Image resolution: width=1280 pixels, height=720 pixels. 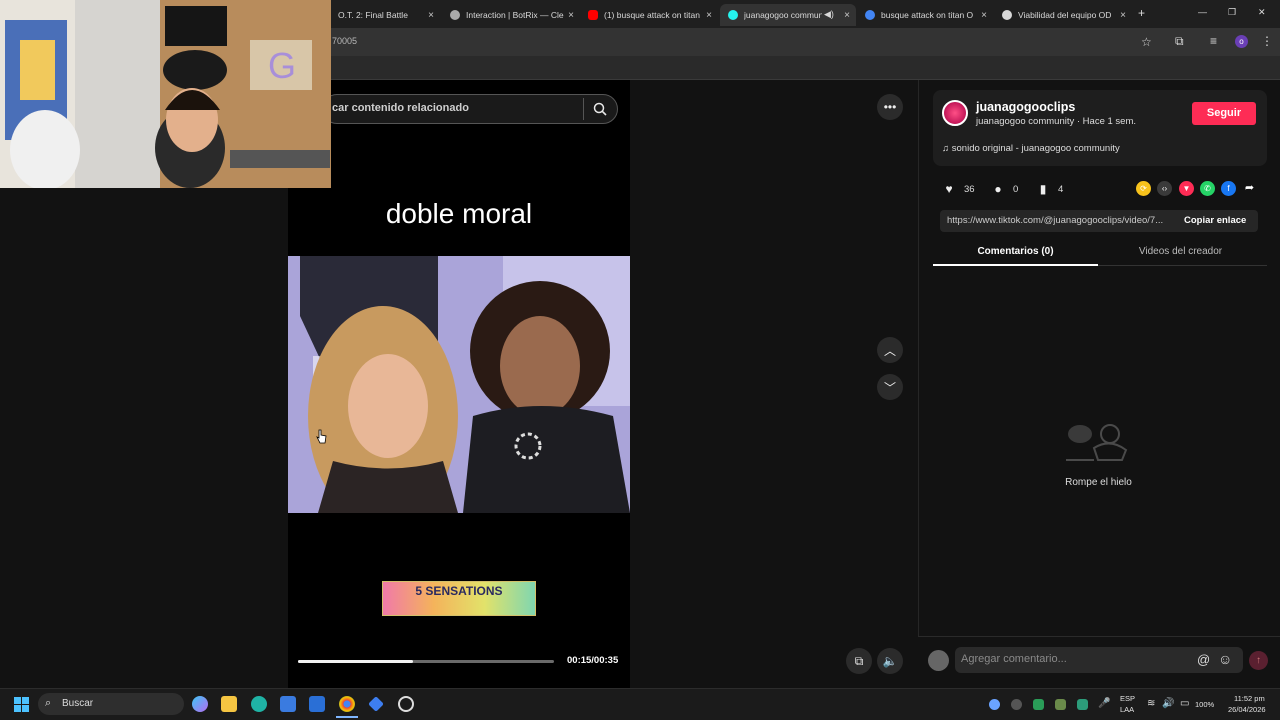 What do you see at coordinates (48, 703) in the screenshot?
I see `taskbar-search-icon: ⌕` at bounding box center [48, 703].